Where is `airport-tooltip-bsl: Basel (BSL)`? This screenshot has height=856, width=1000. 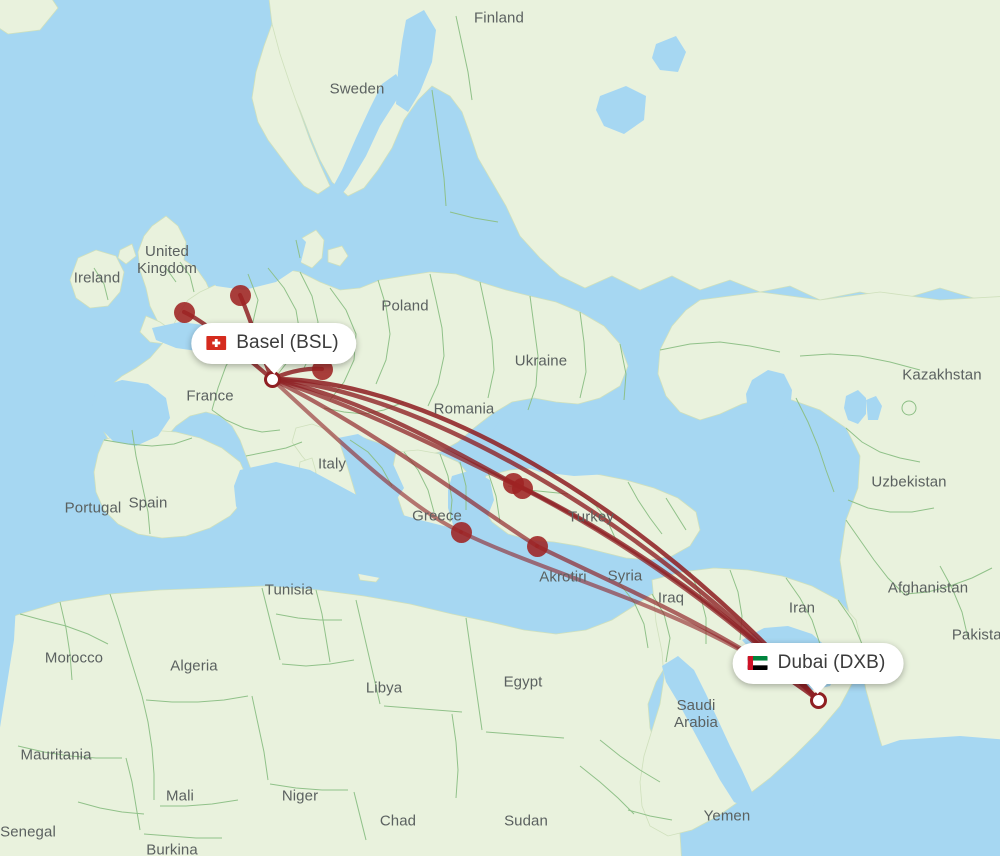
airport-tooltip-bsl: Basel (BSL) is located at coordinates (274, 348).